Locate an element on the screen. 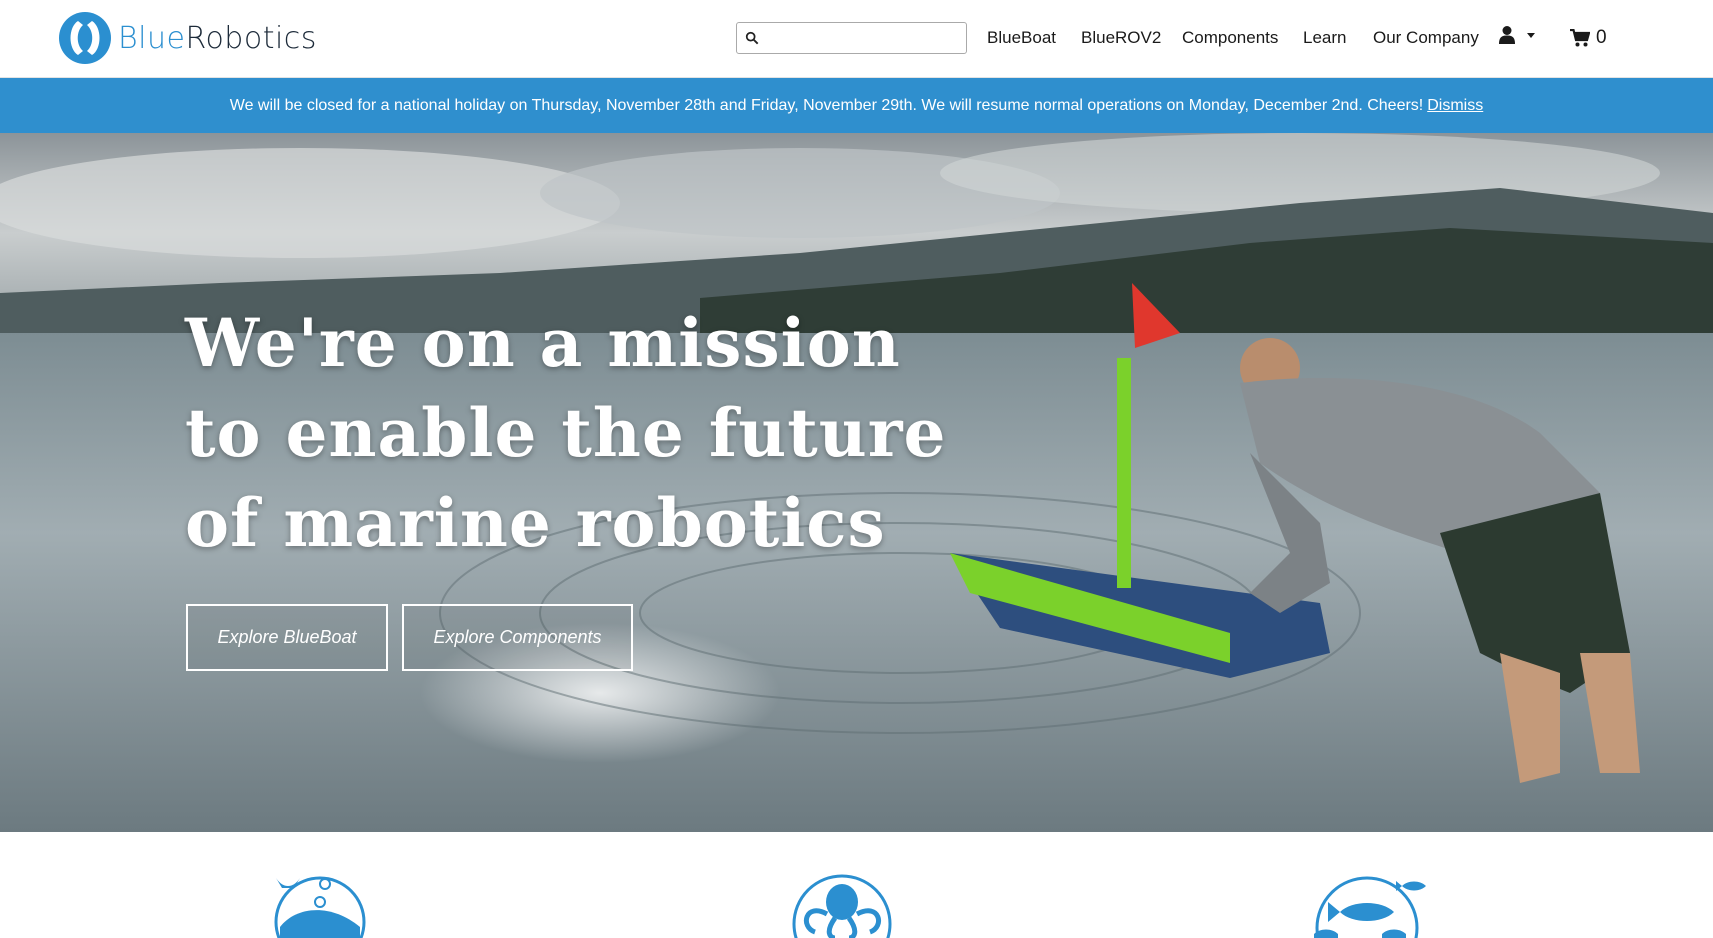  logo-text-robotics: Robotics is located at coordinates (251, 38).